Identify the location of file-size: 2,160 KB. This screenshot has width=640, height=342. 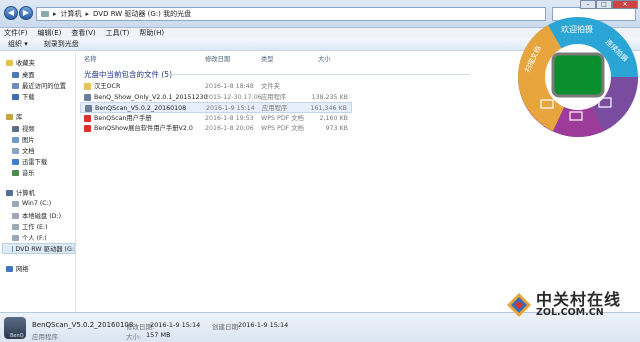
(333, 118).